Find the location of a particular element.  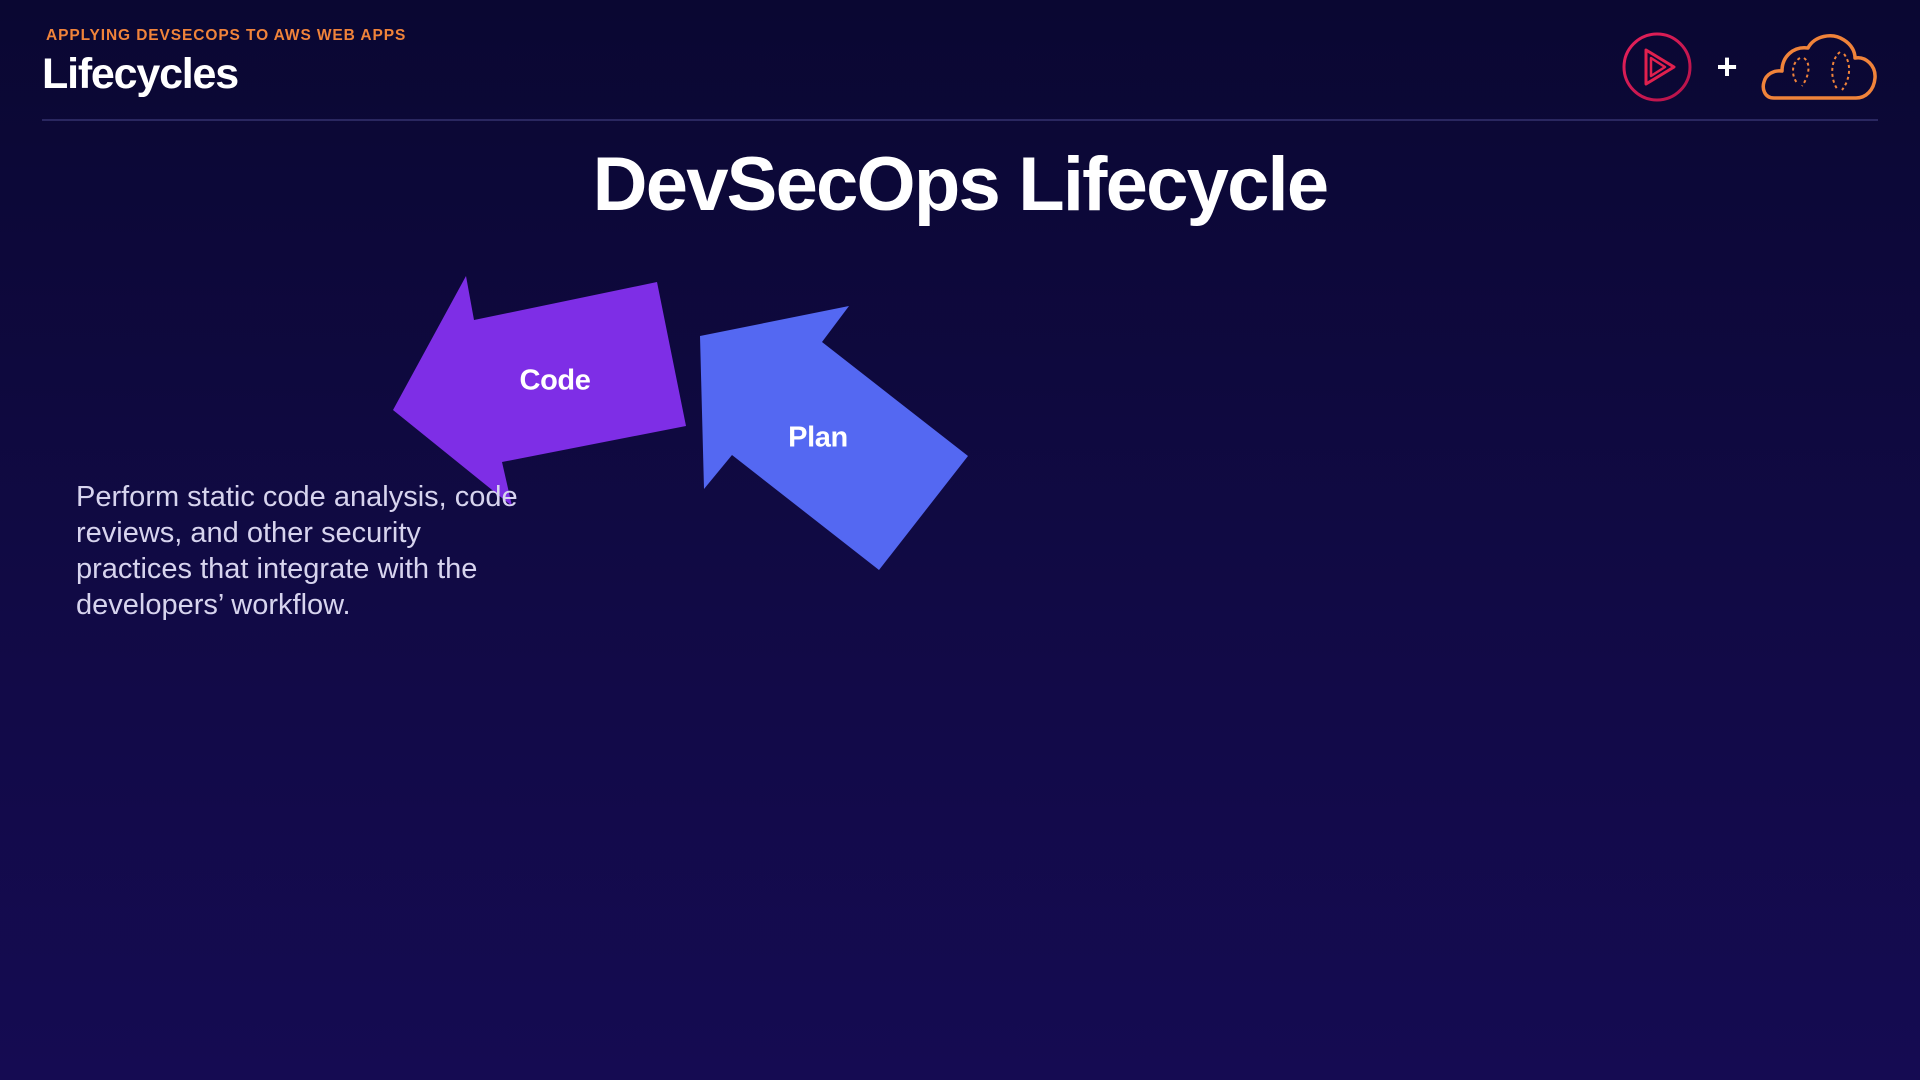

plan-stage-label: Plan is located at coordinates (818, 437).